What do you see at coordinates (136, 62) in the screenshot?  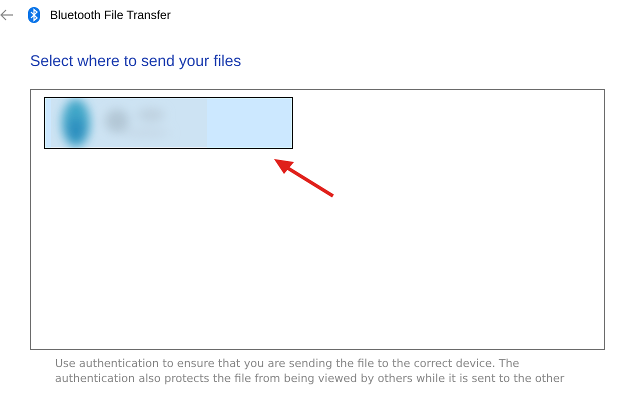 I see `page-heading: Select where to send your files` at bounding box center [136, 62].